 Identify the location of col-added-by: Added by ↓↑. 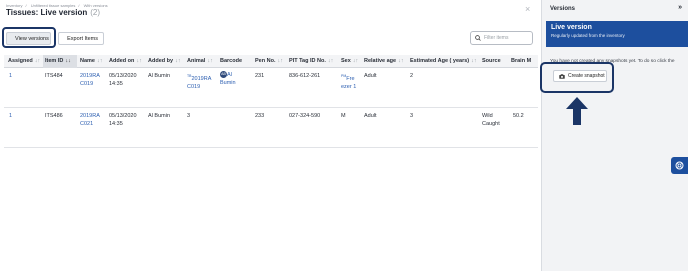
(164, 61).